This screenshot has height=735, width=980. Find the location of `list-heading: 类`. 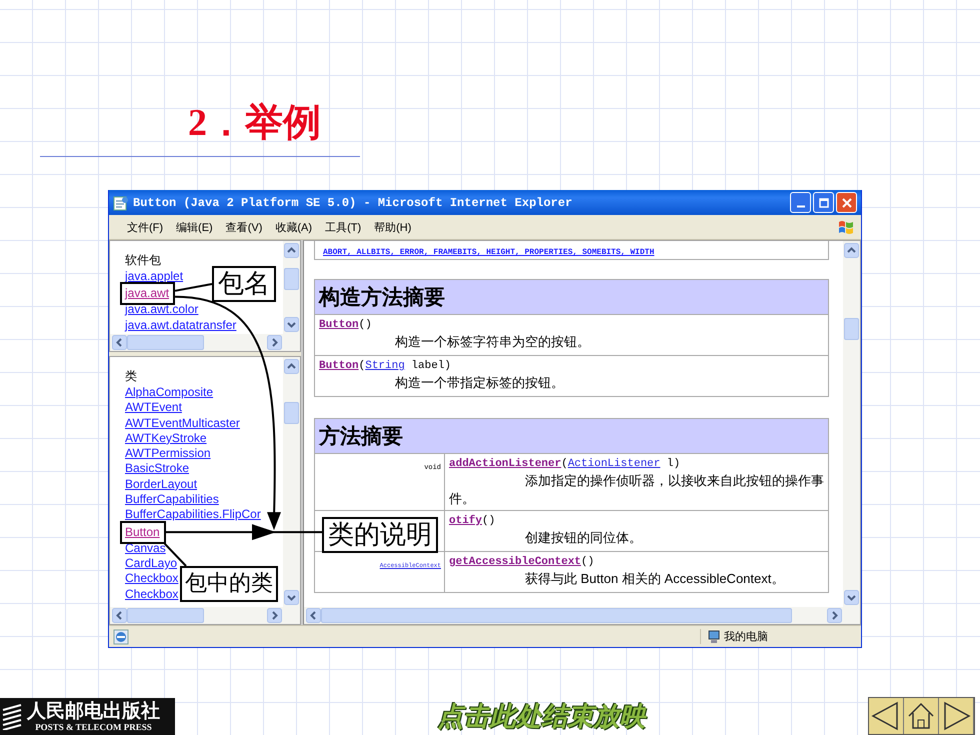

list-heading: 类 is located at coordinates (131, 376).